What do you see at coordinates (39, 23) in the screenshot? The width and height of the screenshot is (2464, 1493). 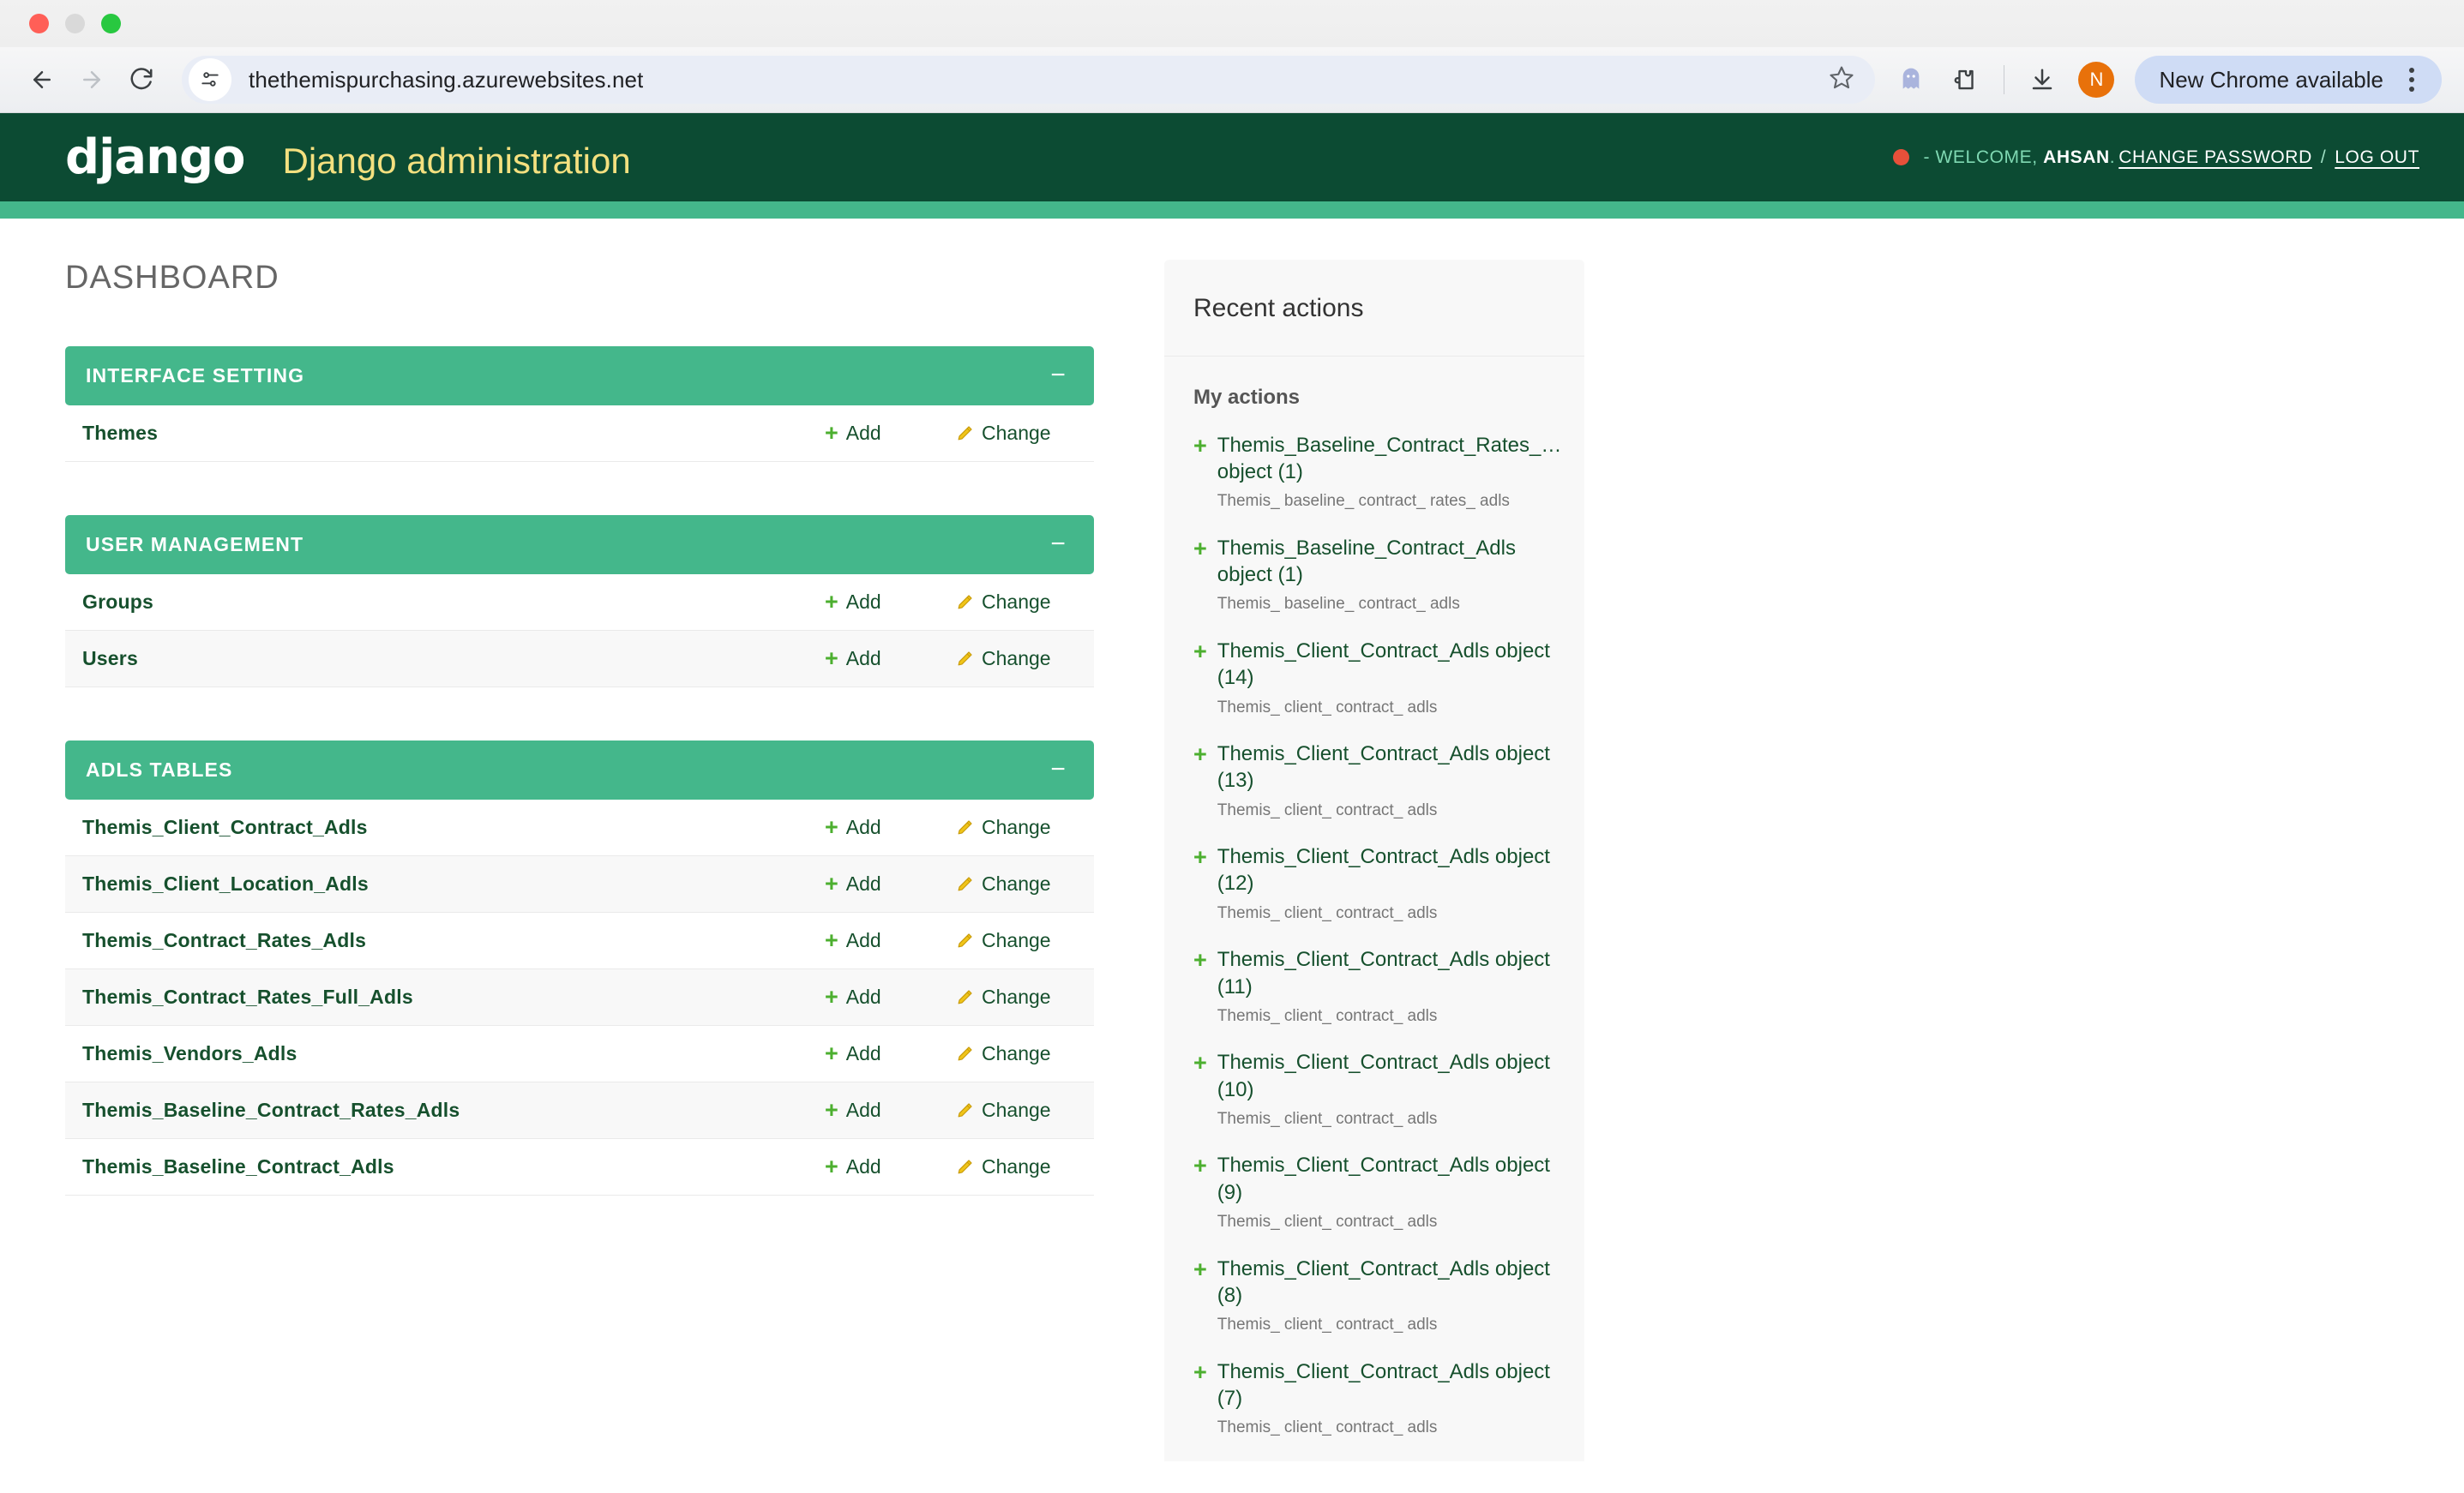 I see `close-window-button` at bounding box center [39, 23].